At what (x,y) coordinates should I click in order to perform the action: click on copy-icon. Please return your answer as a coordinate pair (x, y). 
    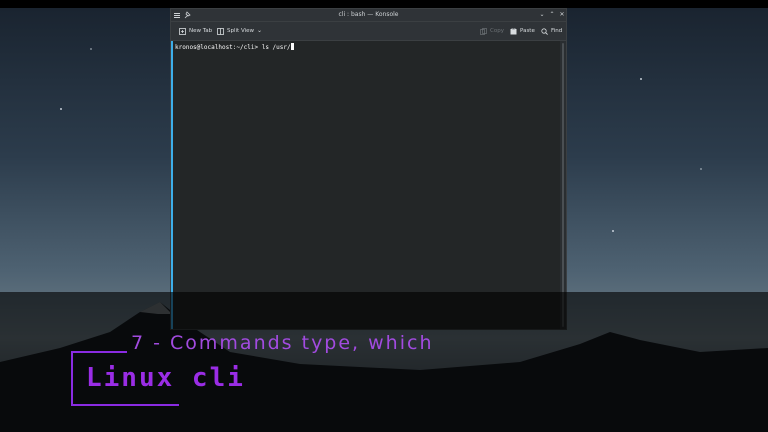
    Looking at the image, I should click on (483, 31).